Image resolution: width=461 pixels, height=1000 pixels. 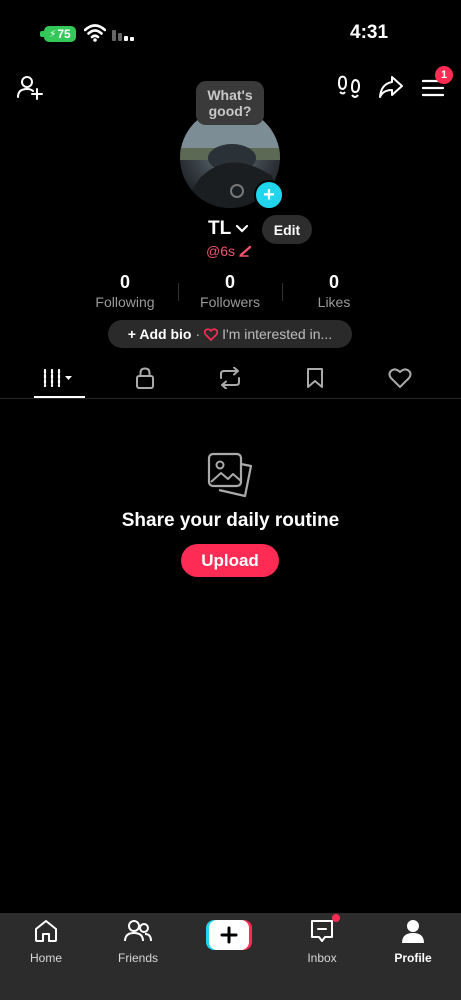 What do you see at coordinates (230, 520) in the screenshot?
I see `empty-state-title: Share your daily routine` at bounding box center [230, 520].